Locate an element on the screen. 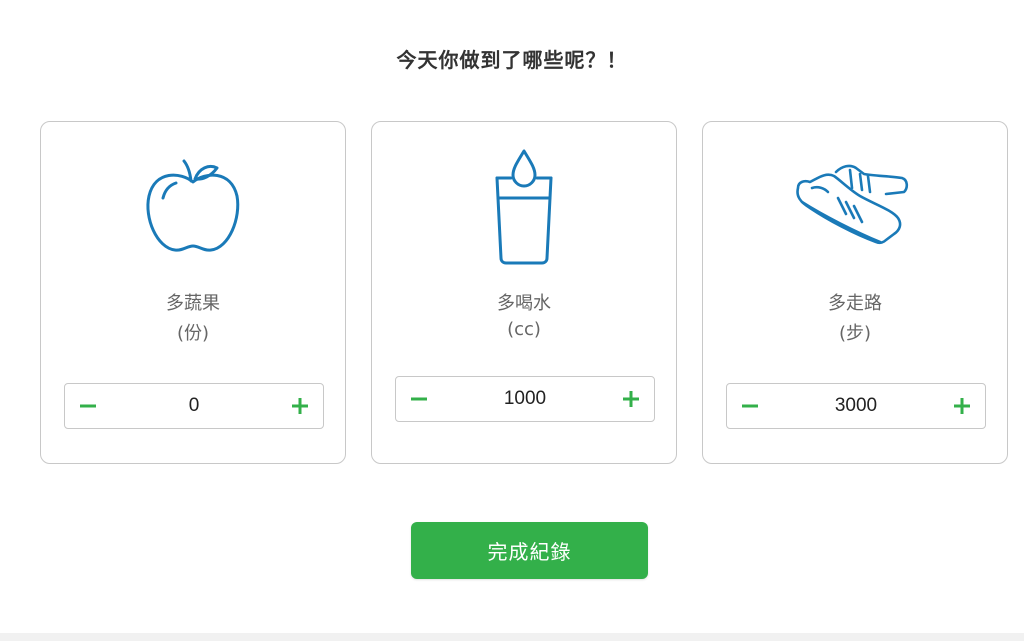 This screenshot has width=1024, height=641. stepper-value: 1000 is located at coordinates (525, 399).